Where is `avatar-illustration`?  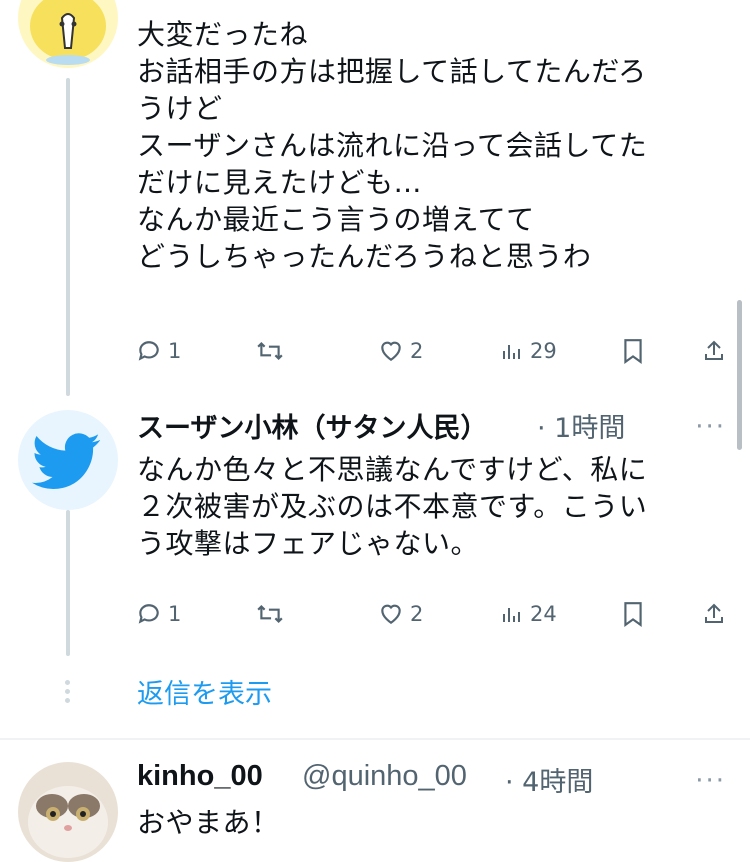
avatar-illustration is located at coordinates (68, 32).